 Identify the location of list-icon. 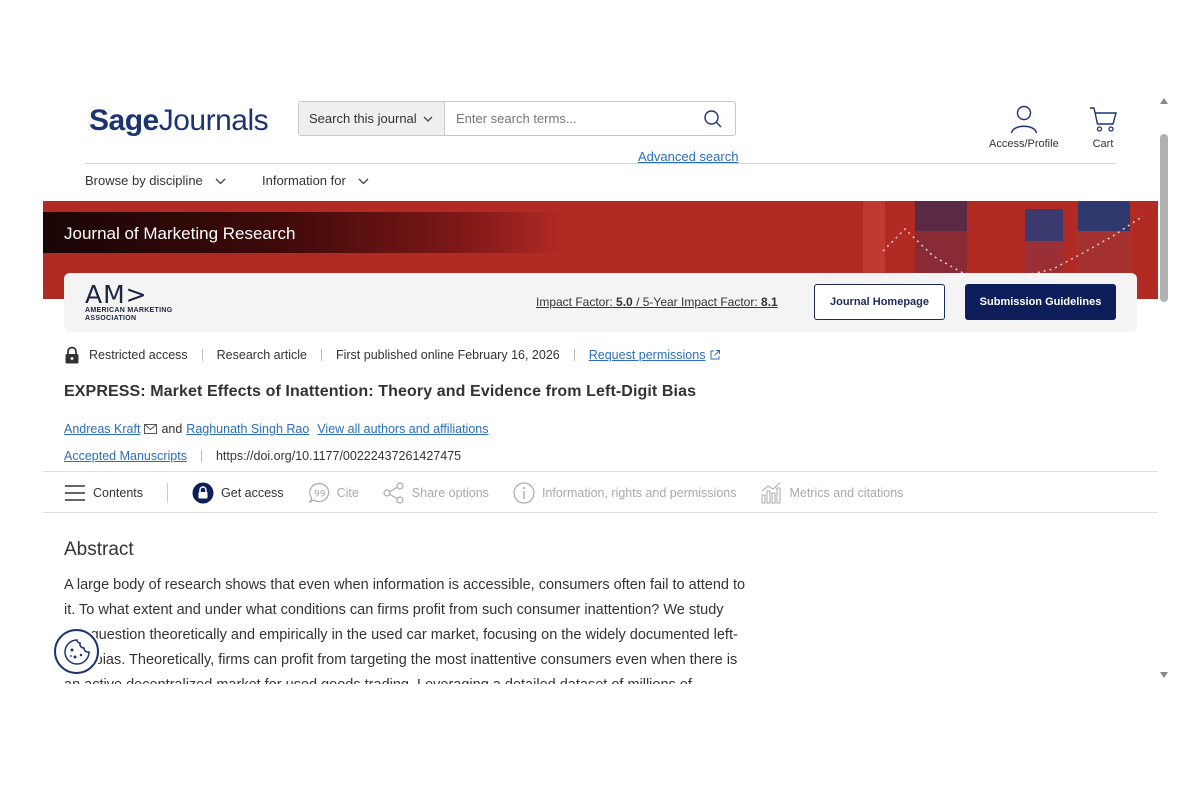
(75, 493).